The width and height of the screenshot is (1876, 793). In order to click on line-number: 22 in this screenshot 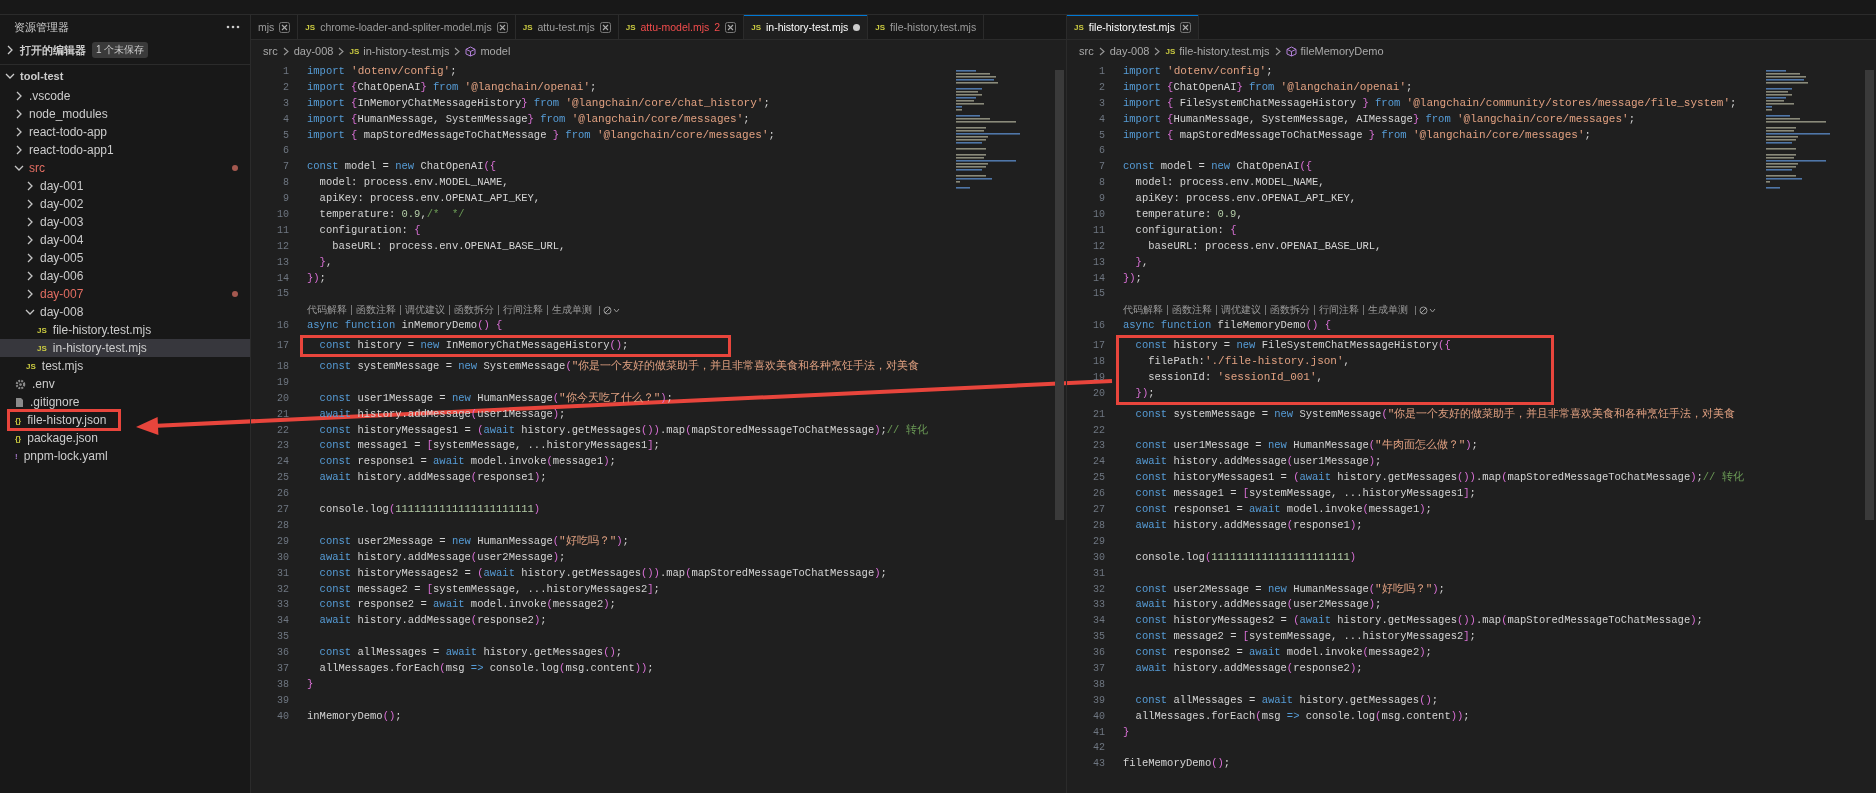, I will do `click(1099, 430)`.